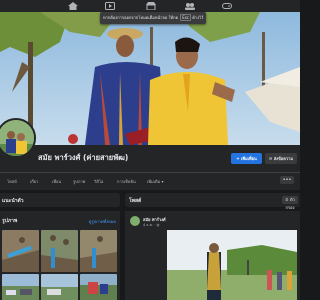 This screenshot has width=320, height=300. Describe the element at coordinates (13, 201) in the screenshot. I see `intro-title: แนะนำตัว` at that location.